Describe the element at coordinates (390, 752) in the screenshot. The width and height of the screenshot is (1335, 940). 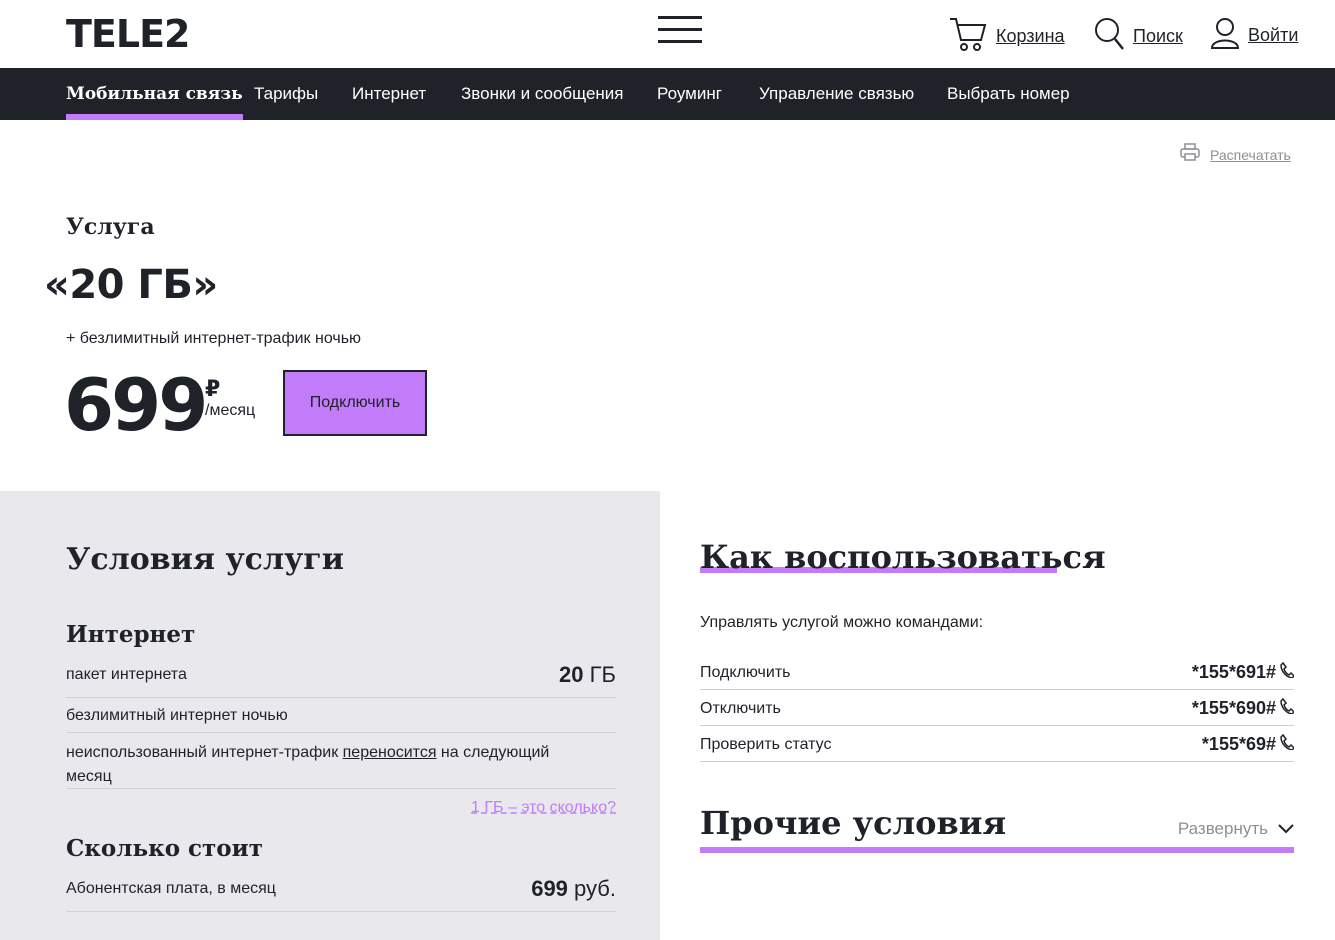
I see `carry-link: переносится` at that location.